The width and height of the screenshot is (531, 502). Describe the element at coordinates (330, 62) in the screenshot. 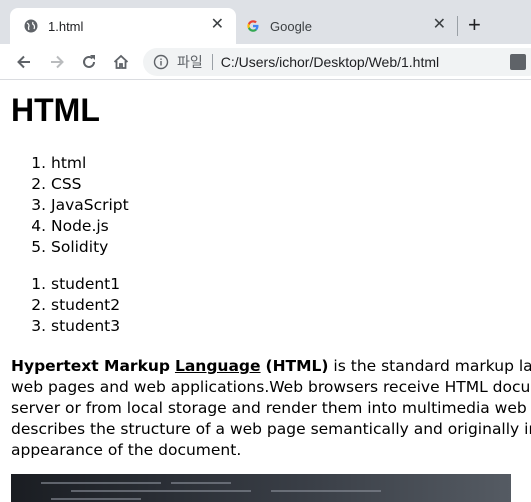

I see `url-text: C:/Users/ichor/Desktop/Web/1.html` at that location.